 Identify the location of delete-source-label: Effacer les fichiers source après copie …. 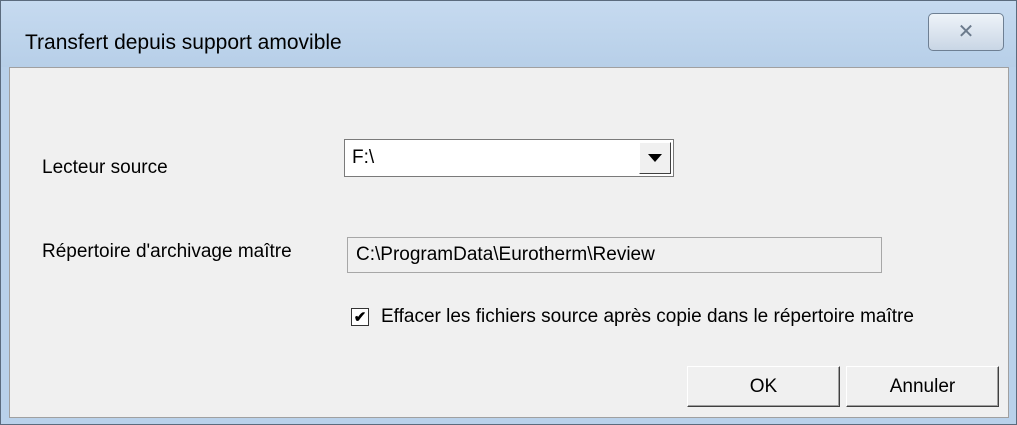
(647, 317).